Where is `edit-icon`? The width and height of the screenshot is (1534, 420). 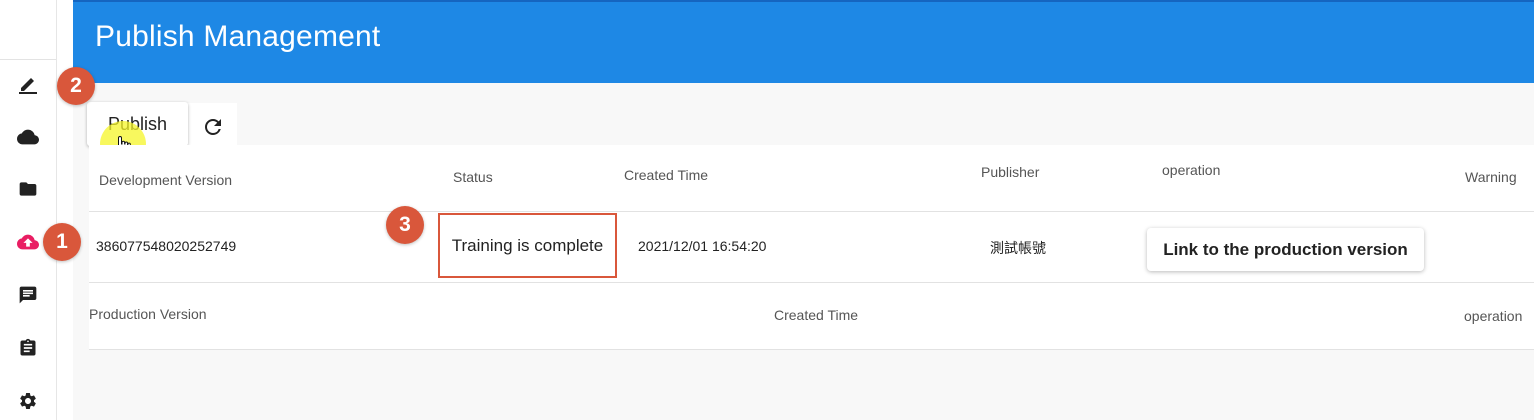 edit-icon is located at coordinates (28, 84).